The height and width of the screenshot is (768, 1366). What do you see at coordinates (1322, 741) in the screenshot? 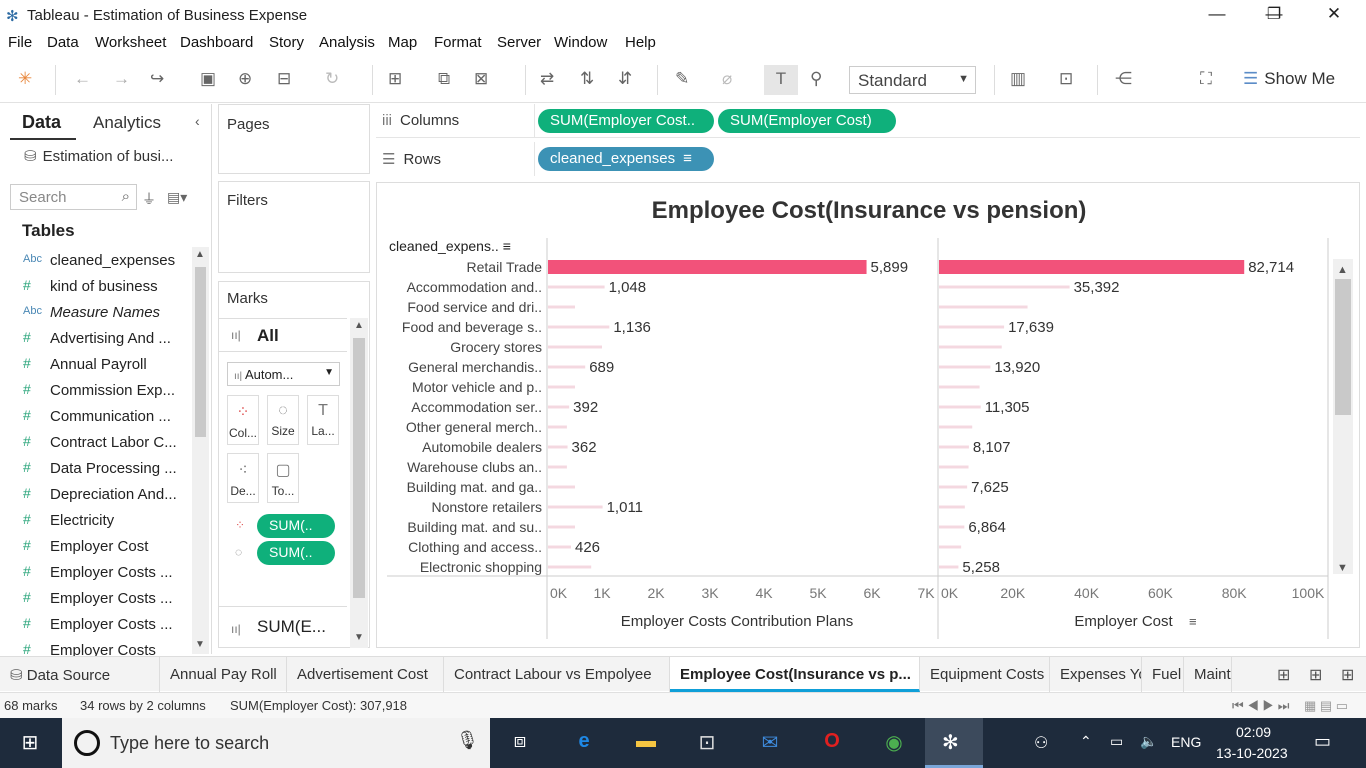
I see `notifications-icon: ▭` at bounding box center [1322, 741].